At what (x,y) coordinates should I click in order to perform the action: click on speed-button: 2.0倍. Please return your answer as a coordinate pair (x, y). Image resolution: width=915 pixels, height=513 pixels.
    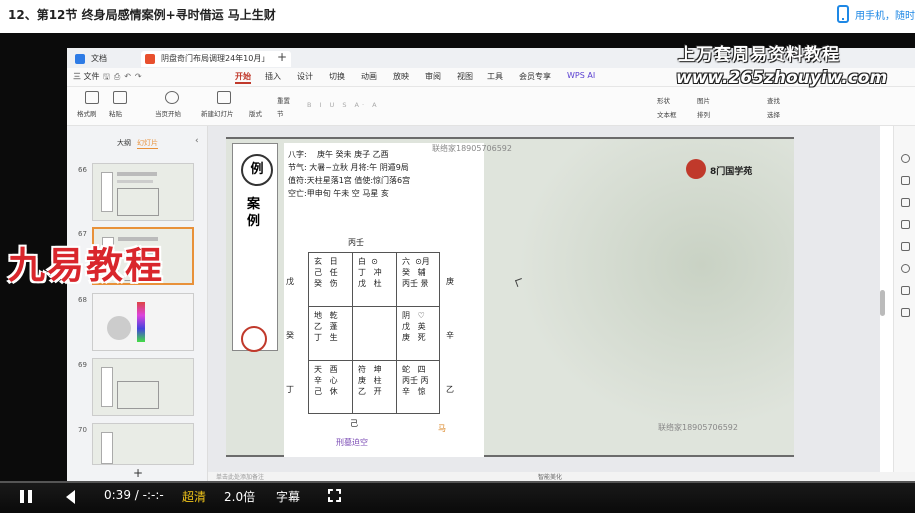
    Looking at the image, I should click on (239, 496).